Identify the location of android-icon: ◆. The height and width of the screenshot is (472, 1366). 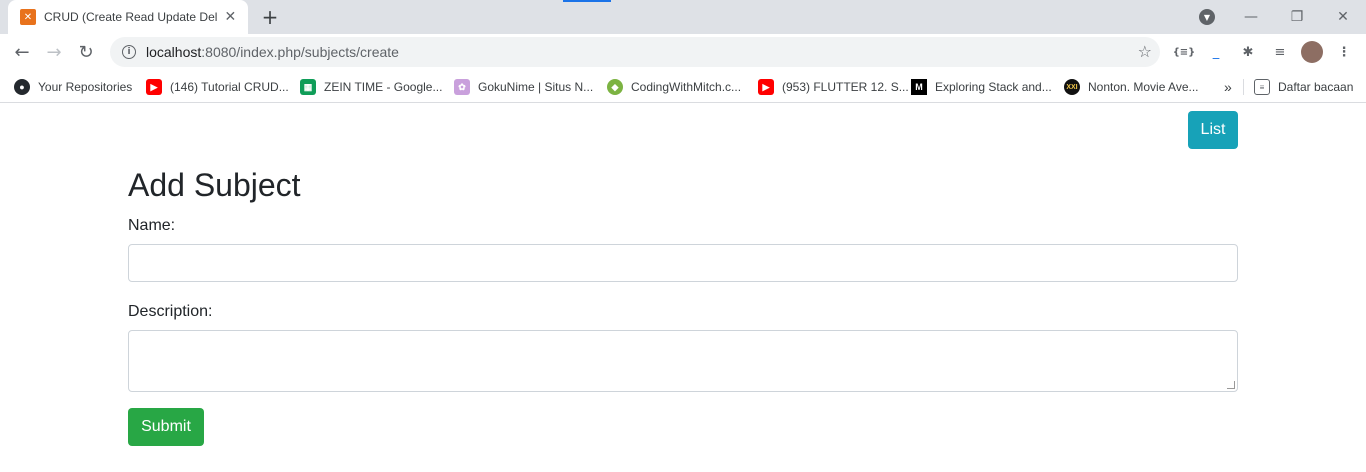
(615, 87).